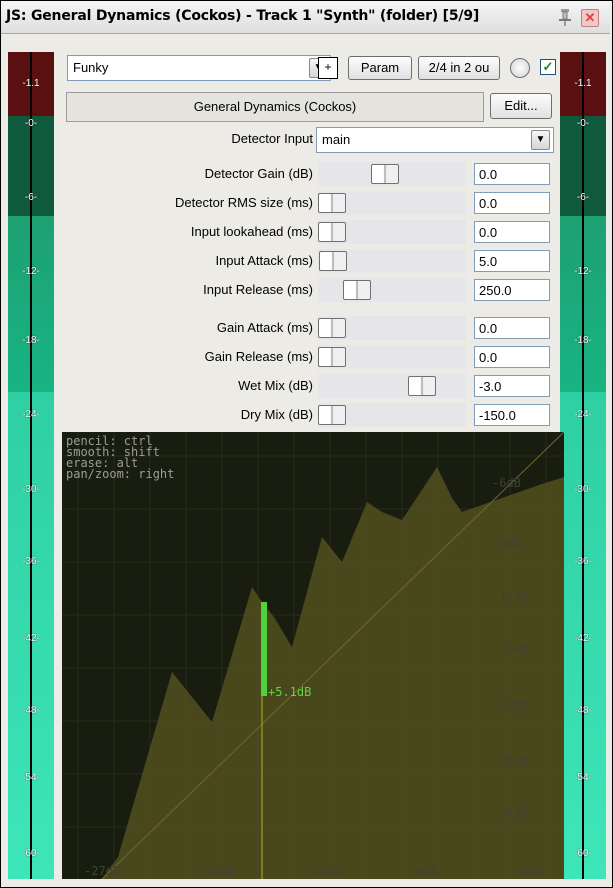 This screenshot has height=888, width=613. Describe the element at coordinates (31, 340) in the screenshot. I see `left-meter-tick: -18-` at that location.